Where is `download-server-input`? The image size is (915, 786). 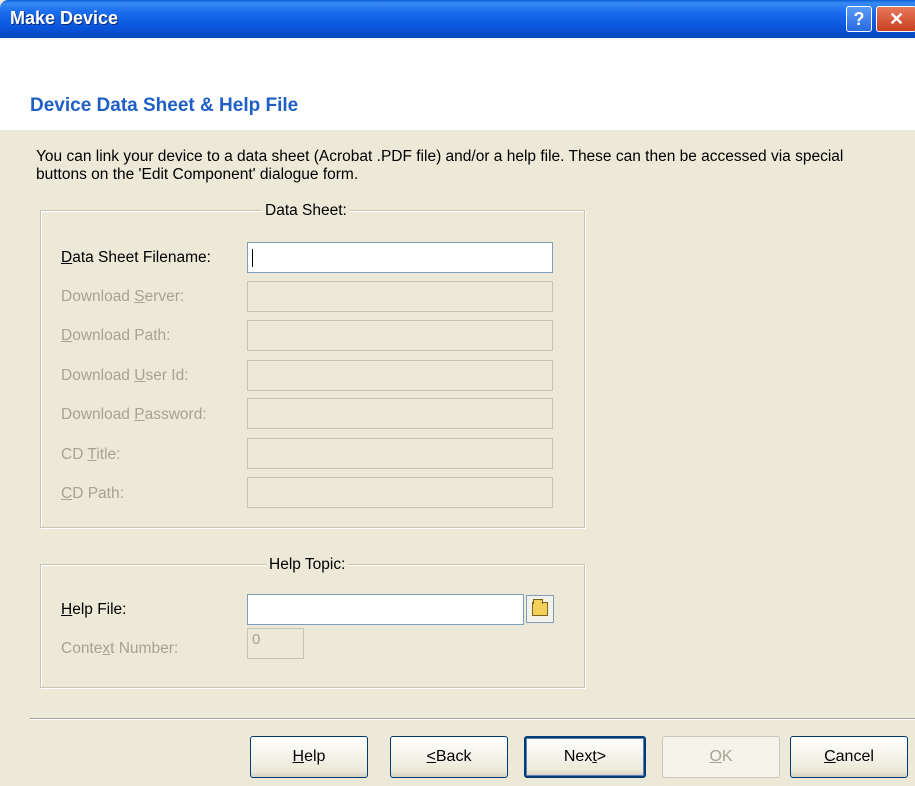 download-server-input is located at coordinates (400, 296).